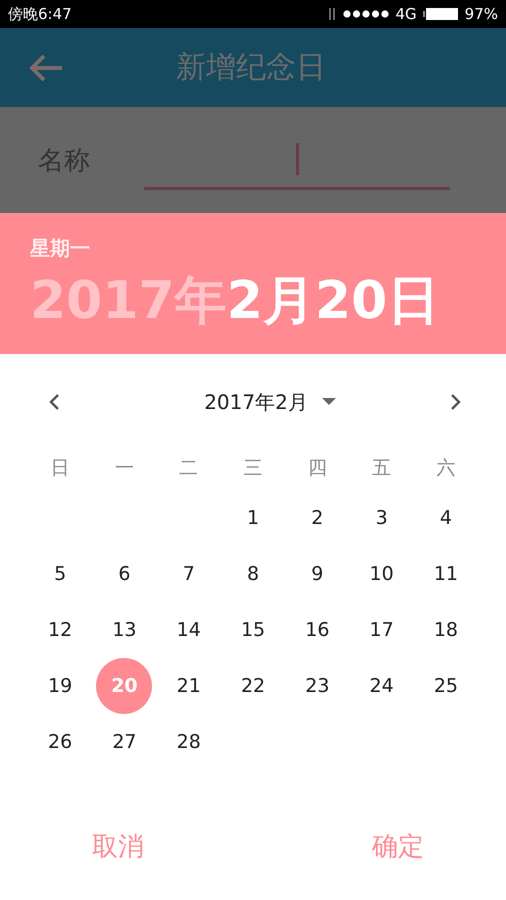 The image size is (506, 900). I want to click on calendar-day: 26, so click(60, 742).